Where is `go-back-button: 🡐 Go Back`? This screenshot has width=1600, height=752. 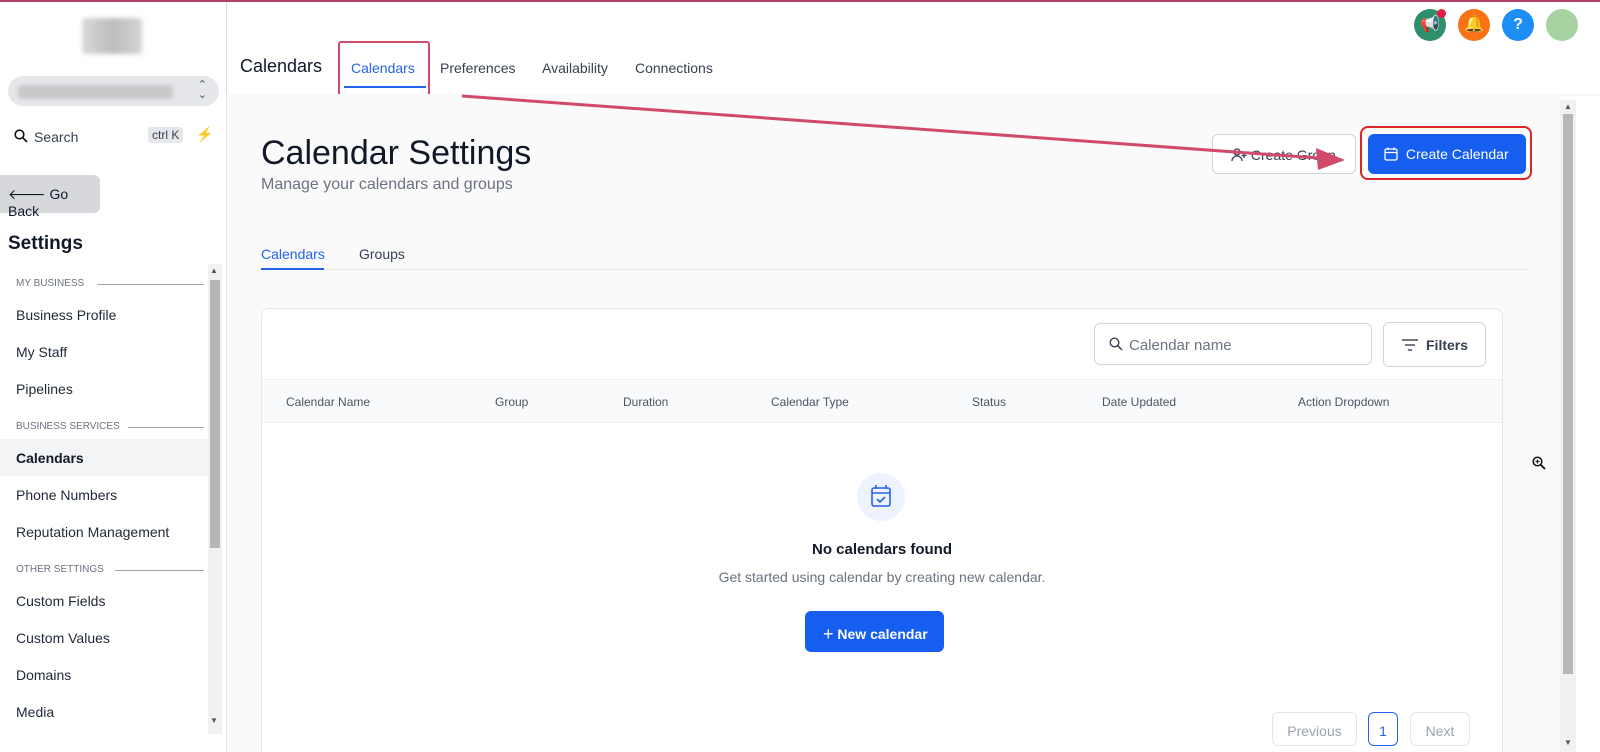 go-back-button: 🡐 Go Back is located at coordinates (50, 197).